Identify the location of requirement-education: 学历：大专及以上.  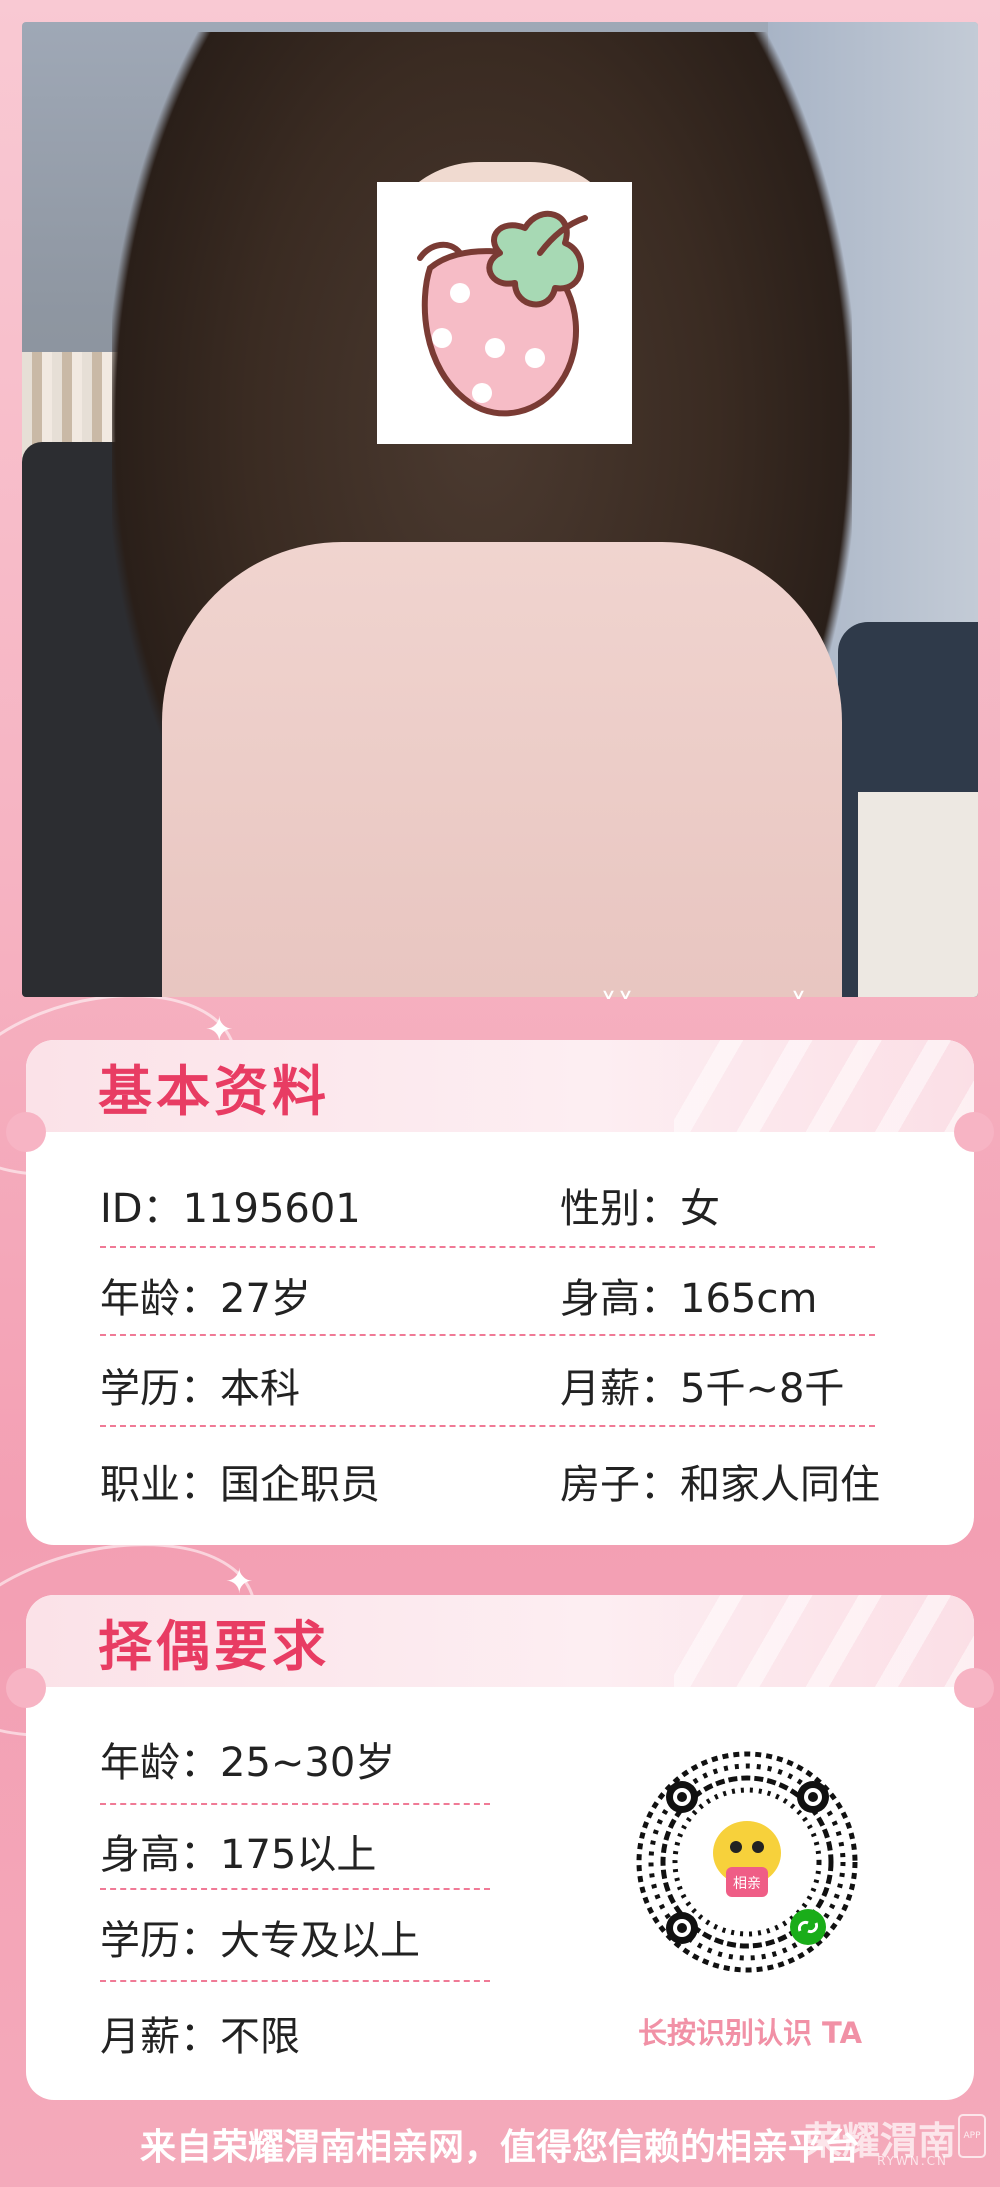
(260, 1941).